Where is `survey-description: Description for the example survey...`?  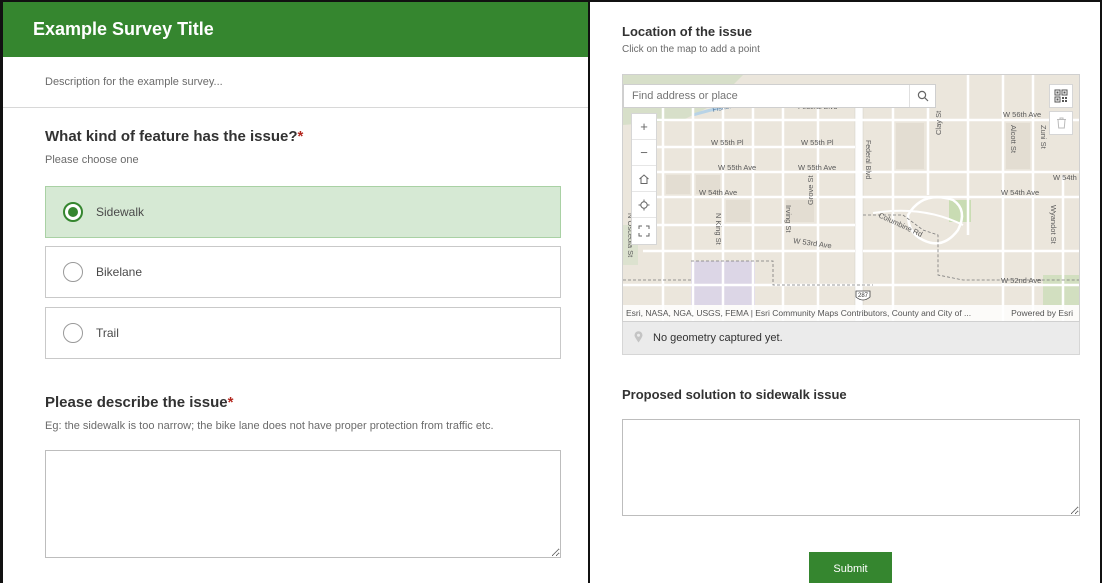
survey-description: Description for the example survey... is located at coordinates (295, 82).